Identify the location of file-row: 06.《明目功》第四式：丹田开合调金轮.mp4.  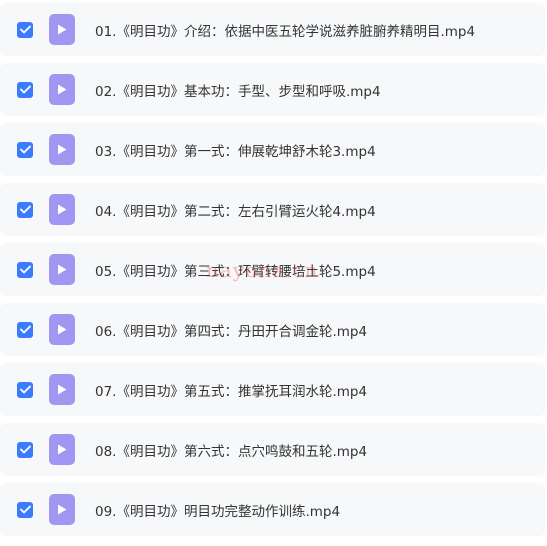
(272, 329).